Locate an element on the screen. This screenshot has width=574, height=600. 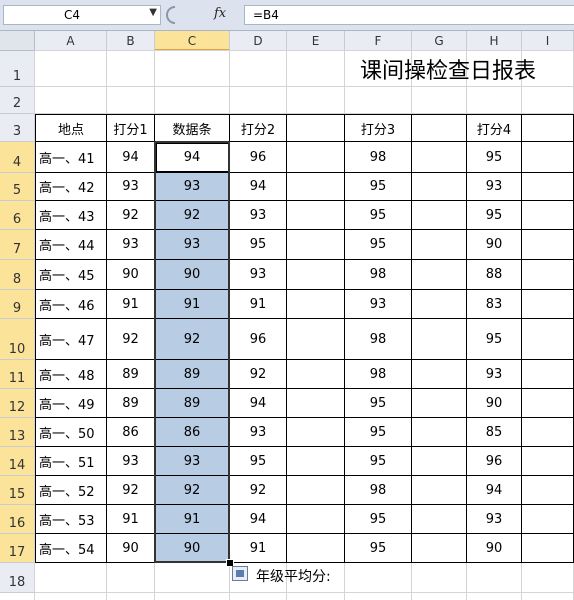
row-header-16: 16 is located at coordinates (17, 519).